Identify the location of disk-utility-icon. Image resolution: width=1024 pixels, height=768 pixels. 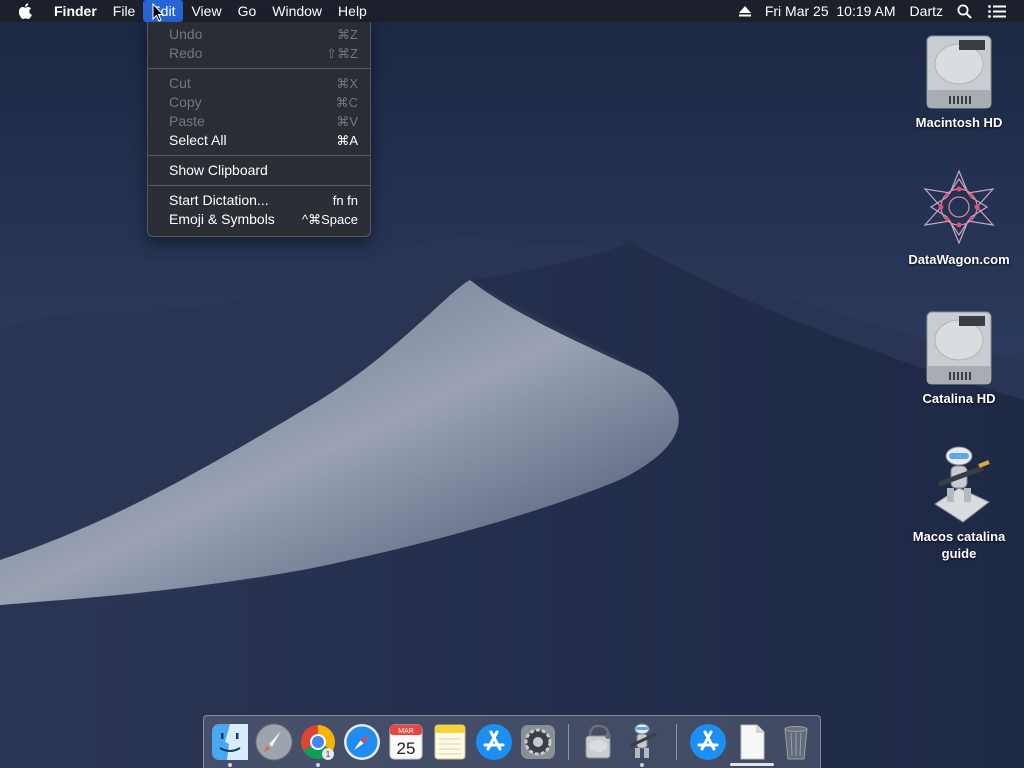
(598, 742).